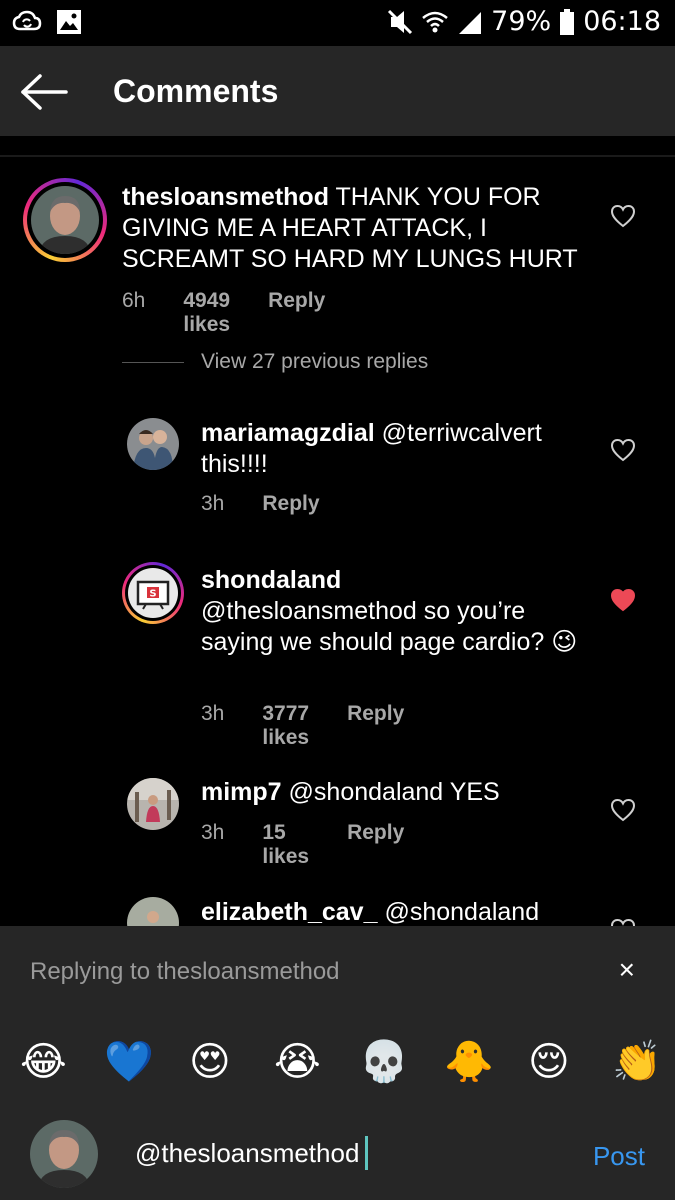  I want to click on comment-username: mimp7, so click(241, 792).